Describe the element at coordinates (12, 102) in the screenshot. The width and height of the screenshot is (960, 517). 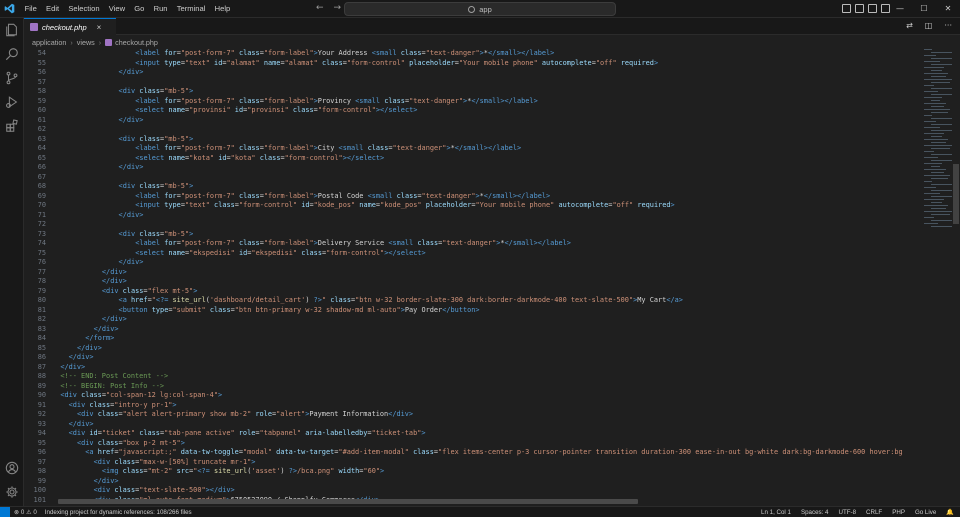
I see `run-and-debug-icon` at that location.